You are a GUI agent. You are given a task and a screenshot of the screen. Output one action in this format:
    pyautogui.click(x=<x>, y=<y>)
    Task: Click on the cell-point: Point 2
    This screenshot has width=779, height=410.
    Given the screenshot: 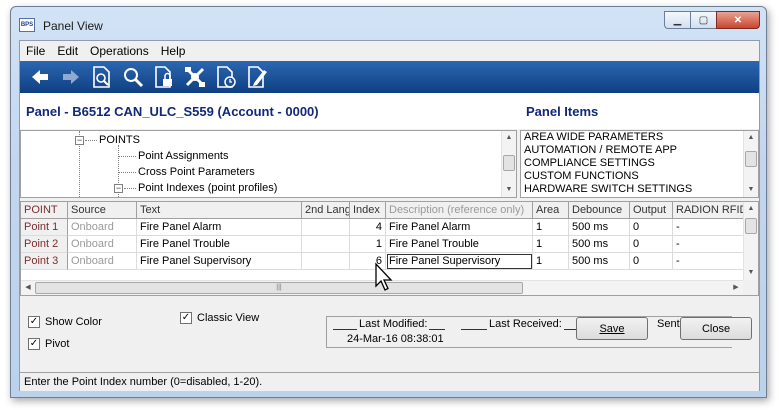 What is the action you would take?
    pyautogui.click(x=44, y=244)
    